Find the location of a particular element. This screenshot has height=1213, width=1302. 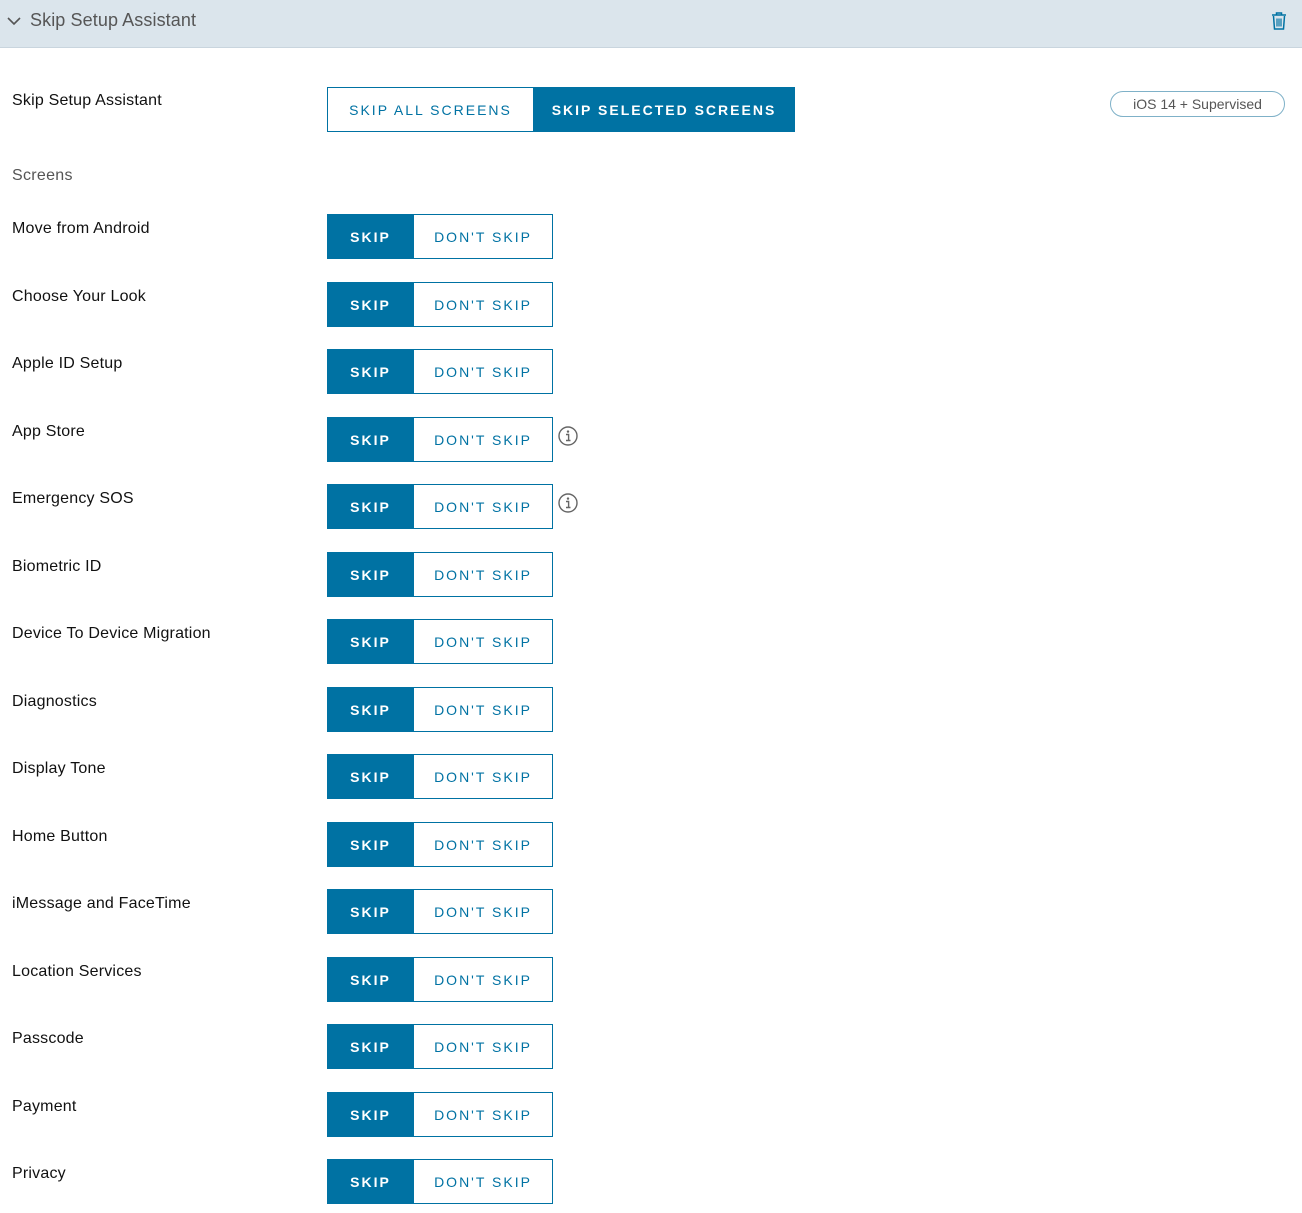

section-header: Skip Setup Assistant is located at coordinates (651, 24).